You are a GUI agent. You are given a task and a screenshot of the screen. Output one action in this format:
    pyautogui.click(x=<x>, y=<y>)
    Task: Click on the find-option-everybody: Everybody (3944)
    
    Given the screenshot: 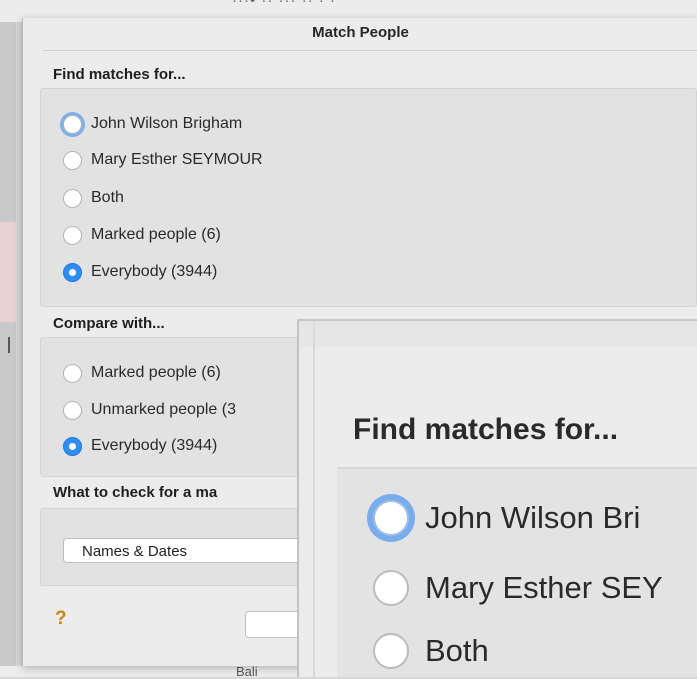 What is the action you would take?
    pyautogui.click(x=140, y=272)
    